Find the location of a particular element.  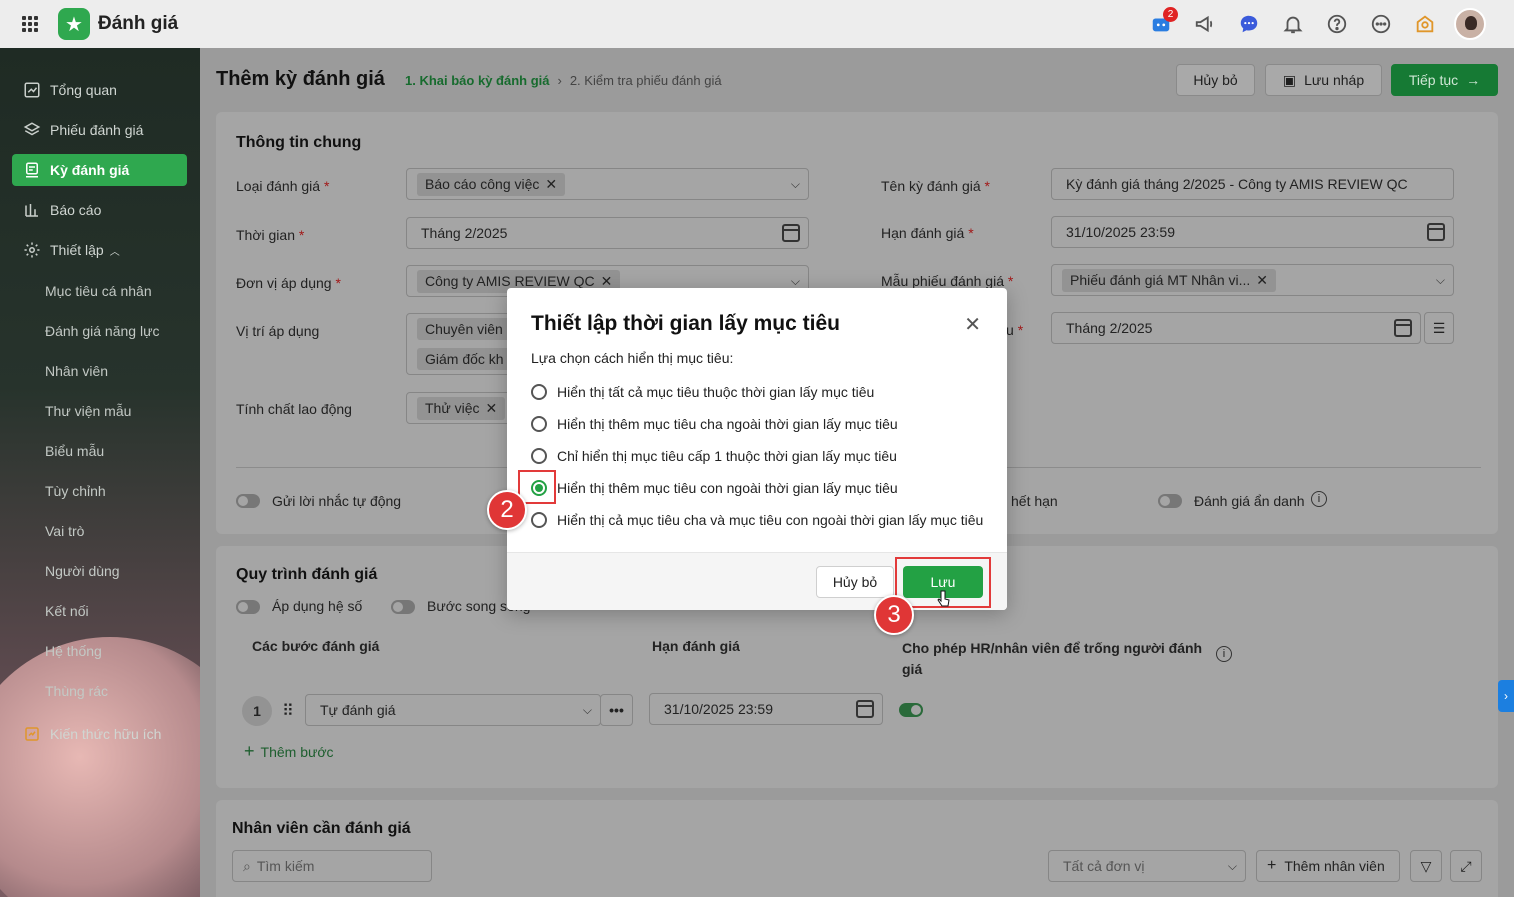

filter-icon: ▽ is located at coordinates (1426, 866).